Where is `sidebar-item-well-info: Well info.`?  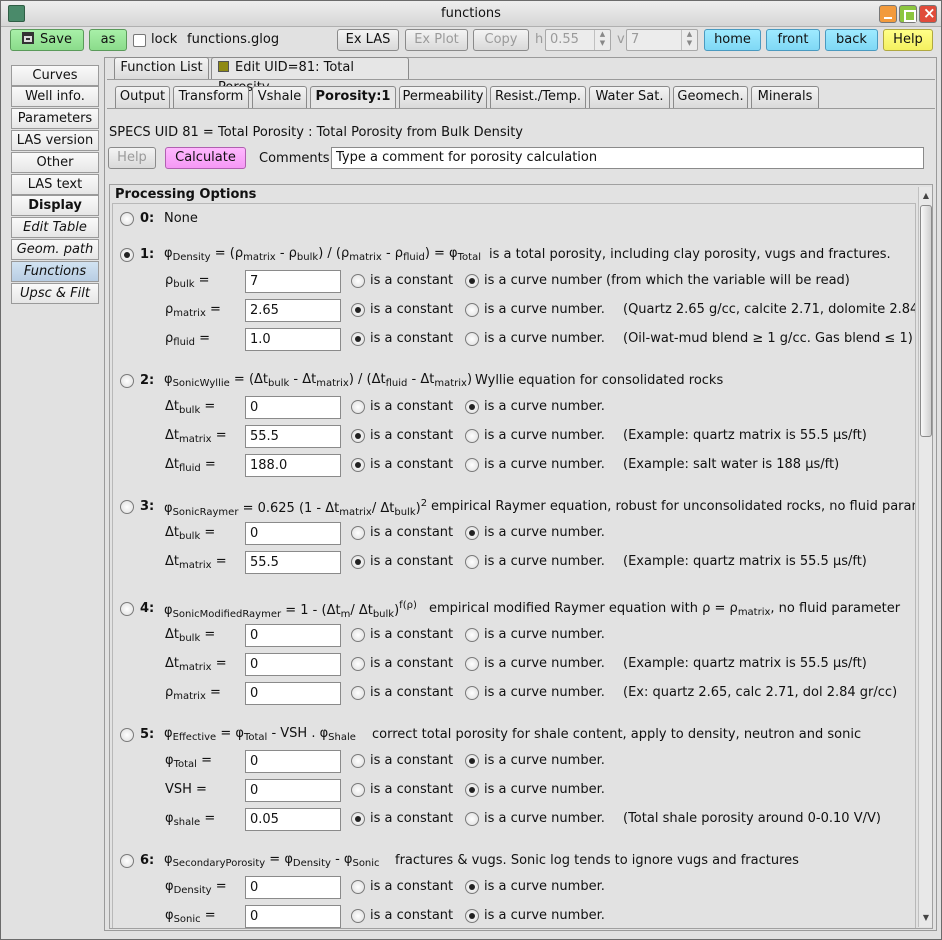
sidebar-item-well-info: Well info. is located at coordinates (55, 96).